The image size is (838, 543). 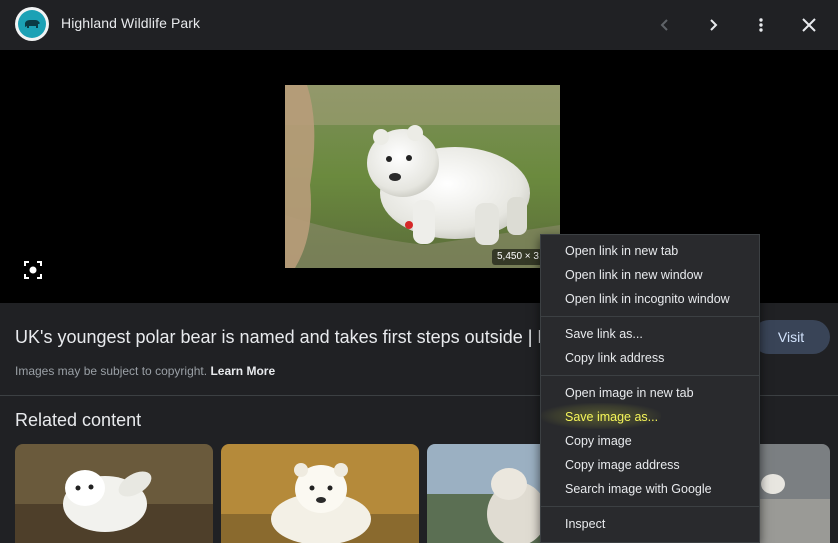 What do you see at coordinates (78, 420) in the screenshot?
I see `related-content-heading: Related content` at bounding box center [78, 420].